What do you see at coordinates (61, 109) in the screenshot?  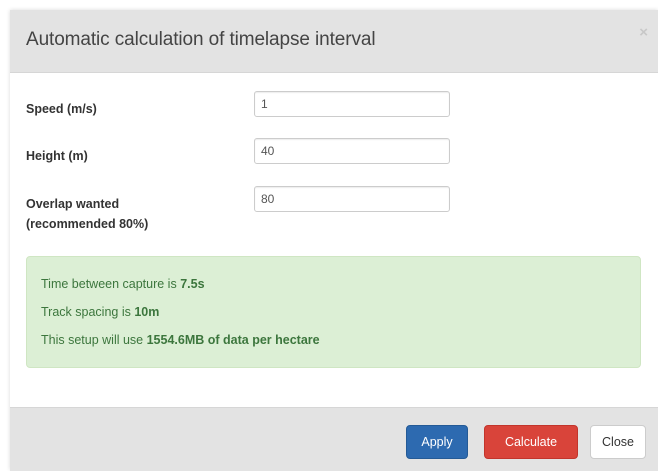 I see `speed-label: Speed (m/s)` at bounding box center [61, 109].